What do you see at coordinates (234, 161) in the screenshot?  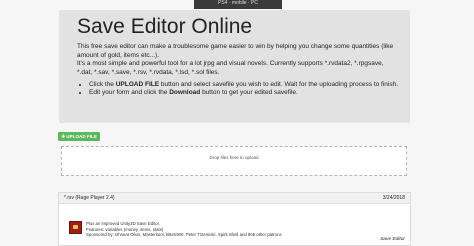 I see `file-dropzone: Drop files here to upload` at bounding box center [234, 161].